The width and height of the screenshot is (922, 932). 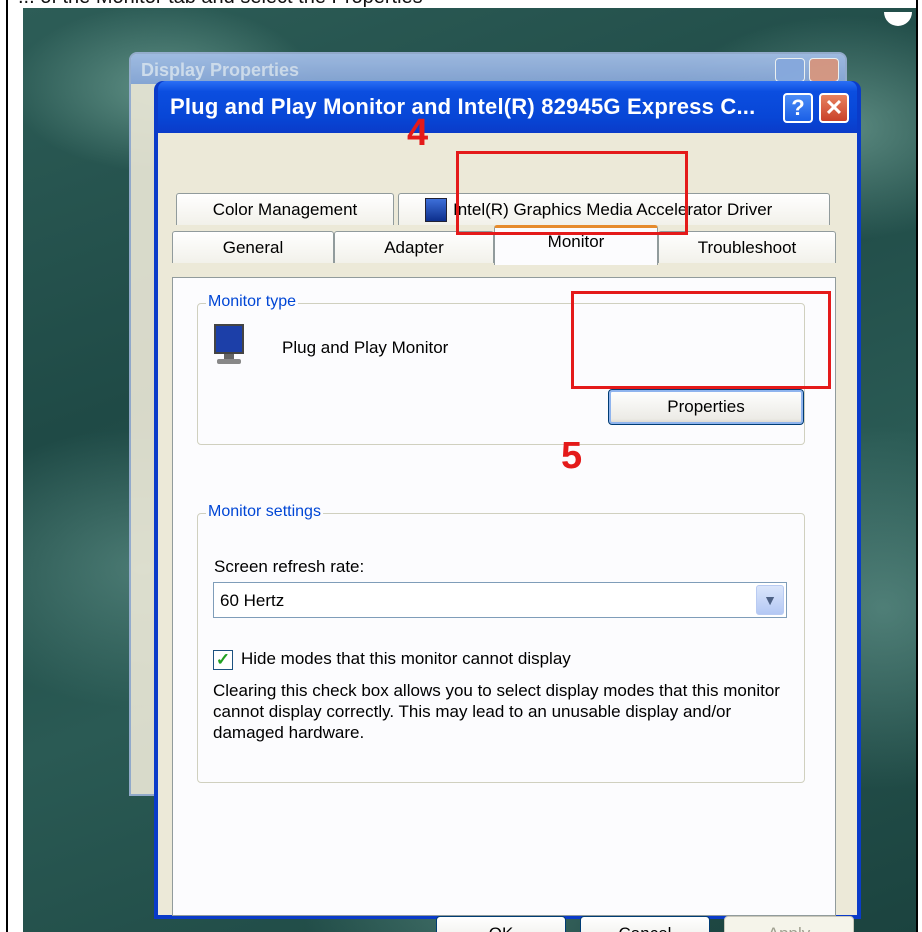 What do you see at coordinates (253, 247) in the screenshot?
I see `tab-general: General` at bounding box center [253, 247].